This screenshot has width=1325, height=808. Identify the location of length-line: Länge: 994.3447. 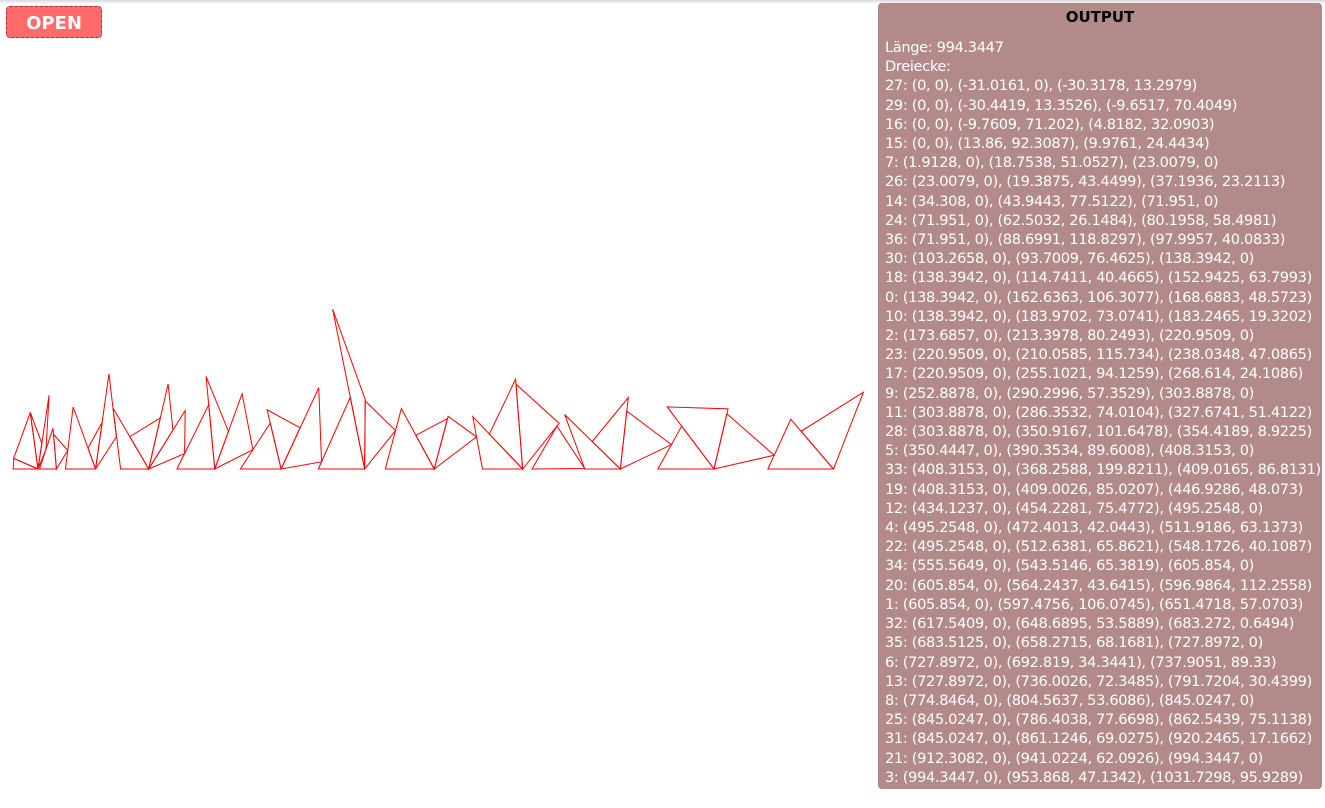
(944, 47).